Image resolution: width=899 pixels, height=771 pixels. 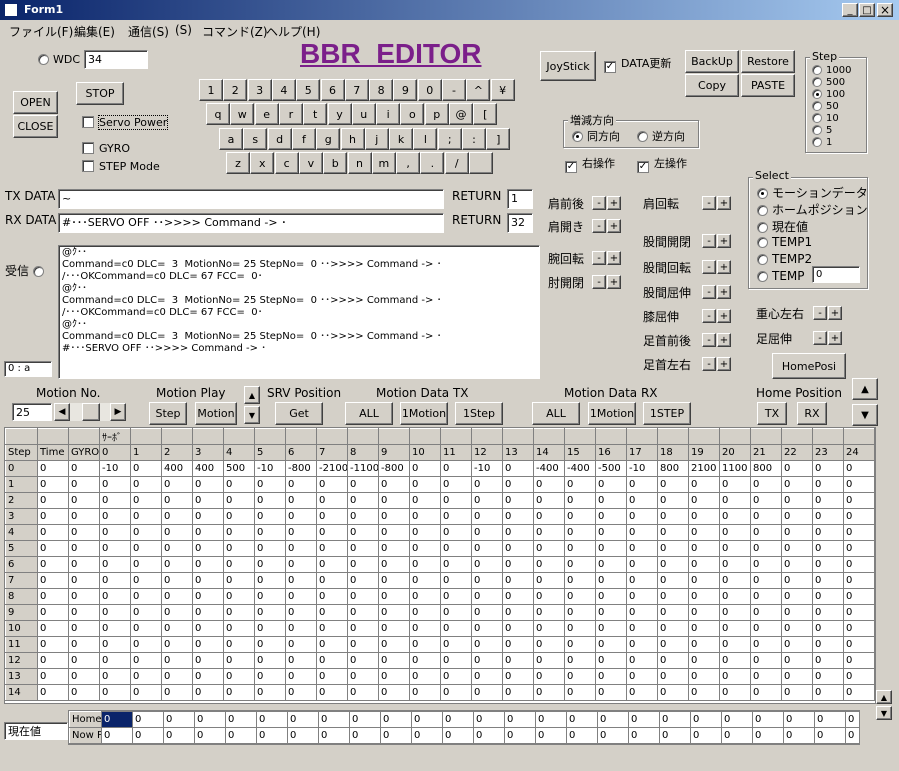 What do you see at coordinates (884, 713) in the screenshot?
I see `grid-scroll-down-icon: ▼` at bounding box center [884, 713].